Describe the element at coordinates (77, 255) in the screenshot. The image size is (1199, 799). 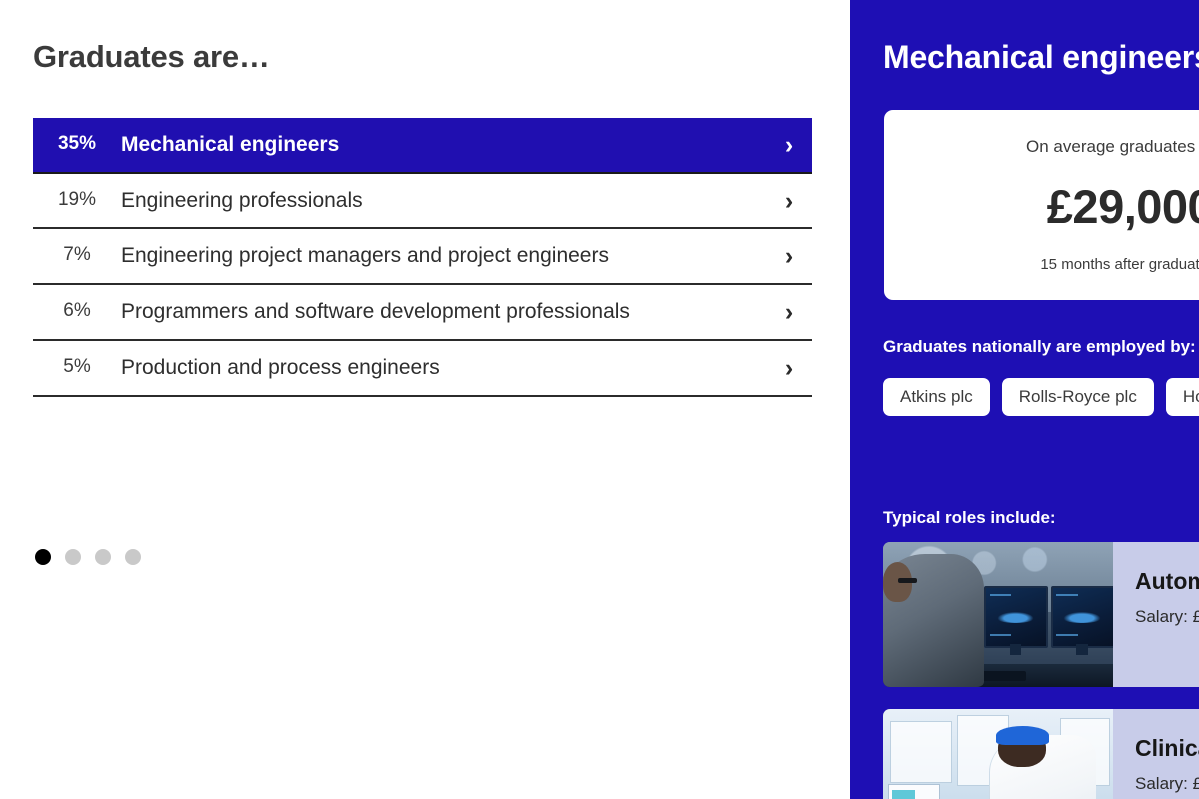
I see `occupation-percentage: 7%` at that location.